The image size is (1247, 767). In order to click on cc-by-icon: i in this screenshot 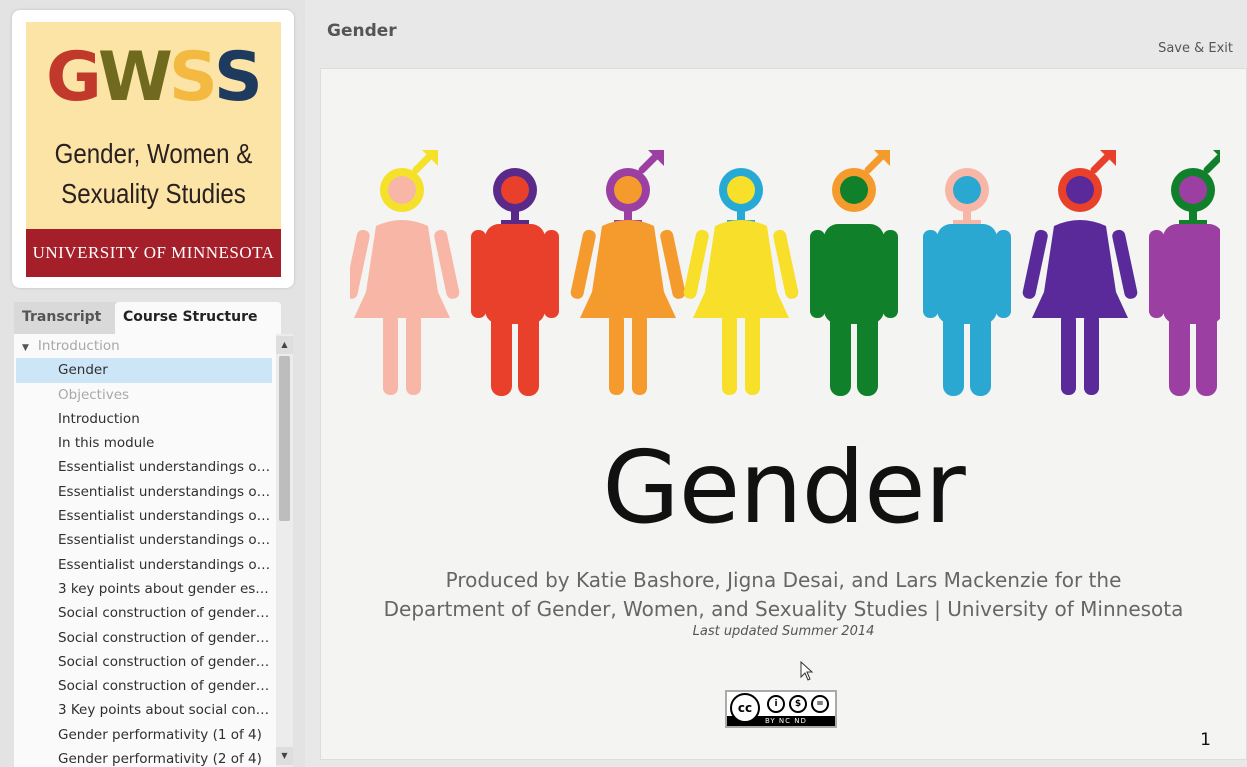, I will do `click(776, 704)`.